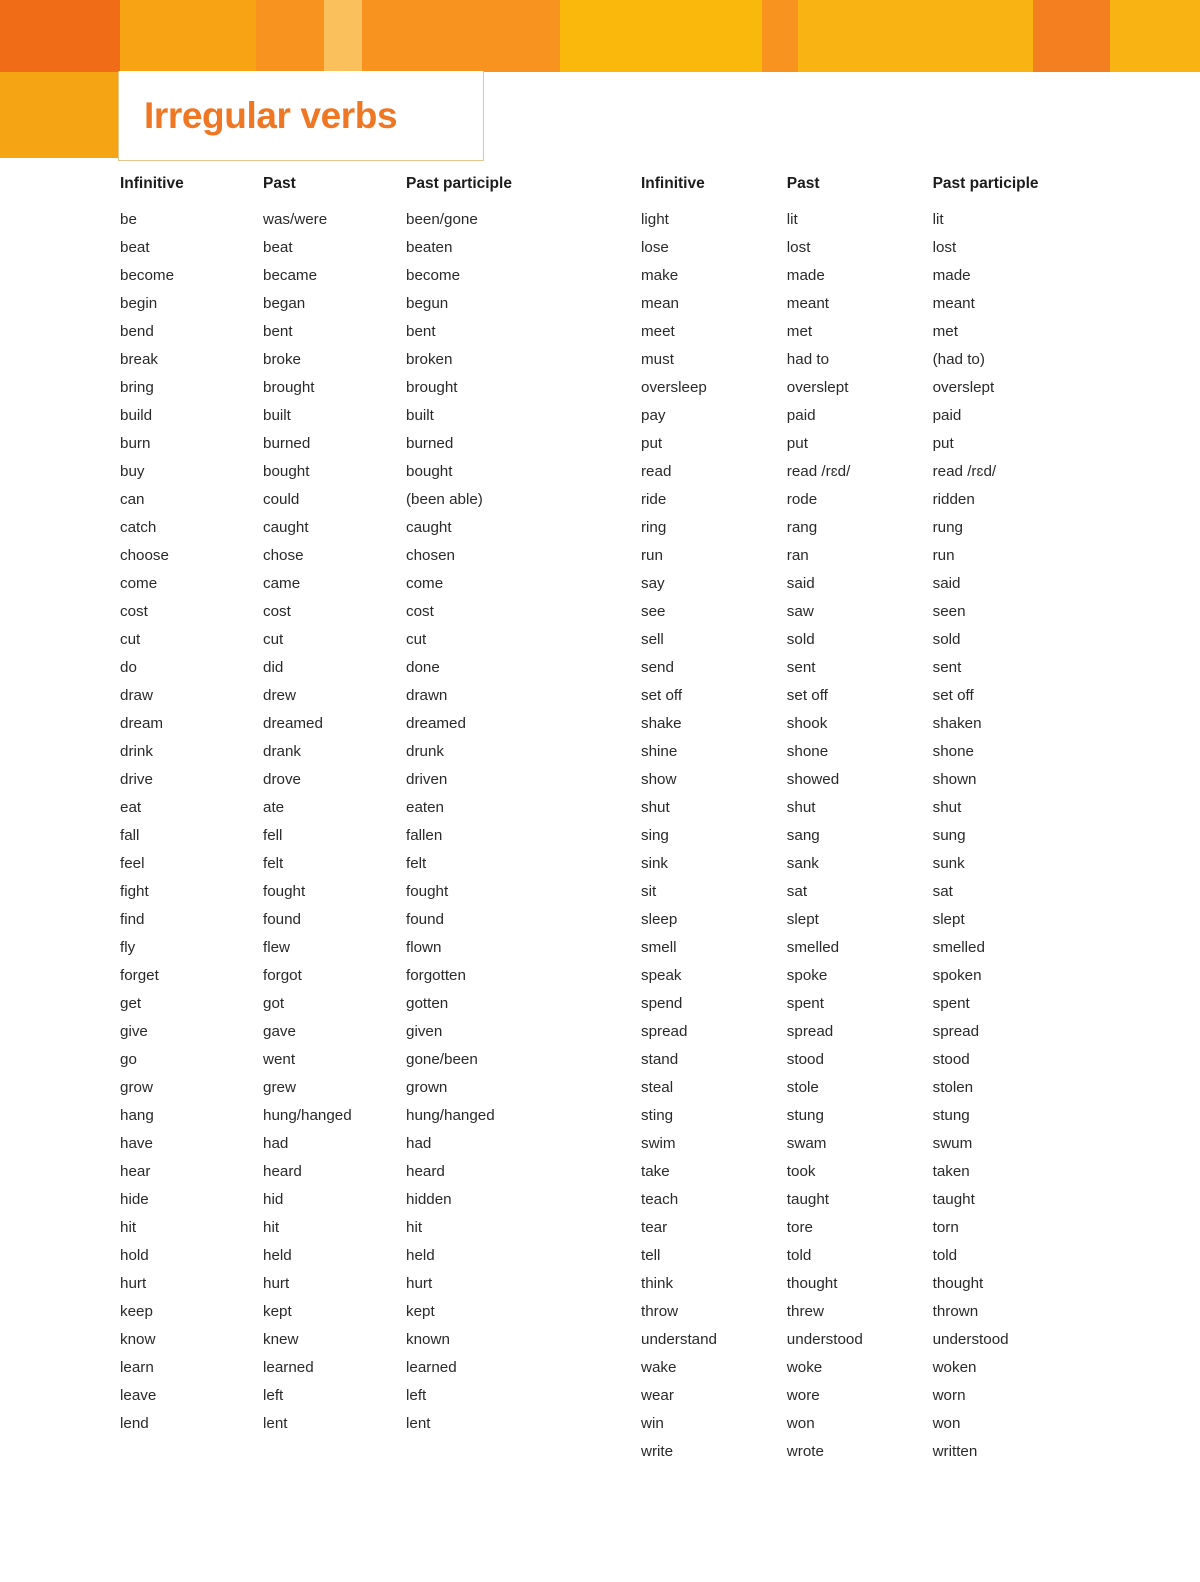 This screenshot has width=1200, height=1582. Describe the element at coordinates (375, 640) in the screenshot. I see `table-row: cut cut cut` at that location.